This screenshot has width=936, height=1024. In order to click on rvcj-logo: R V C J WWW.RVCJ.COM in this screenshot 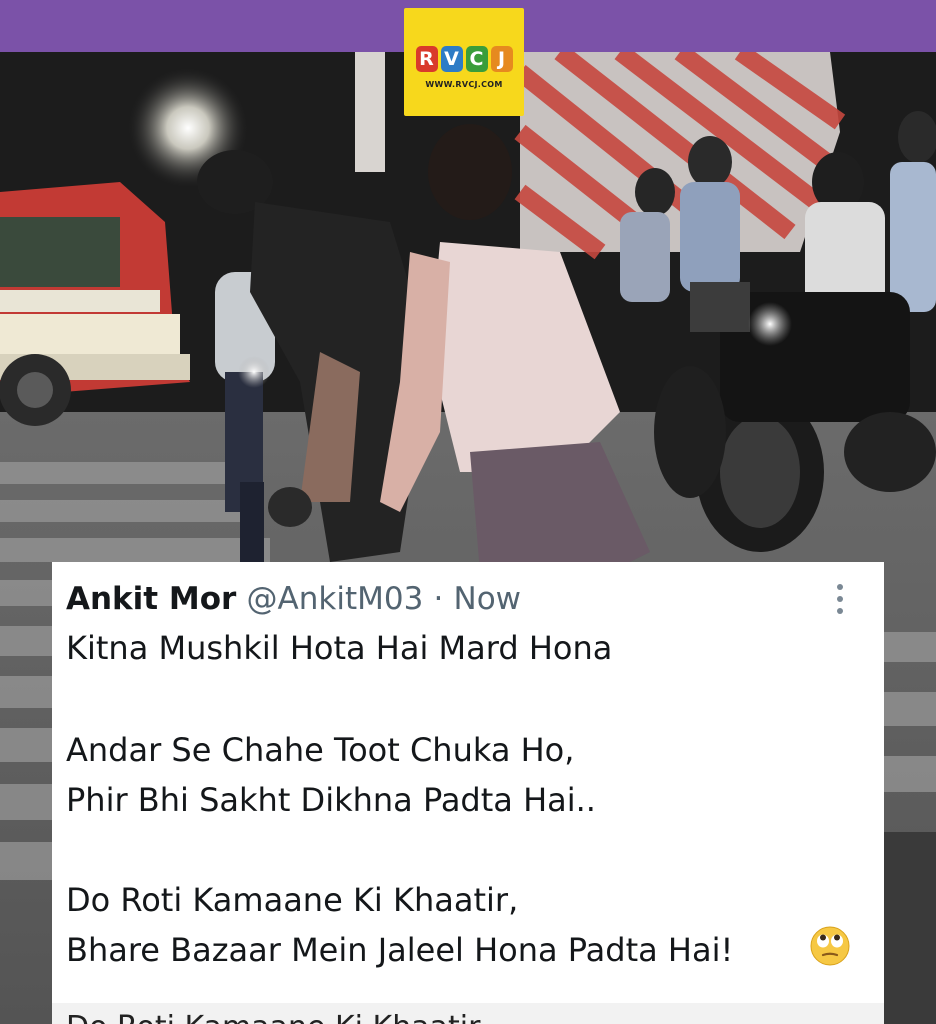, I will do `click(464, 62)`.